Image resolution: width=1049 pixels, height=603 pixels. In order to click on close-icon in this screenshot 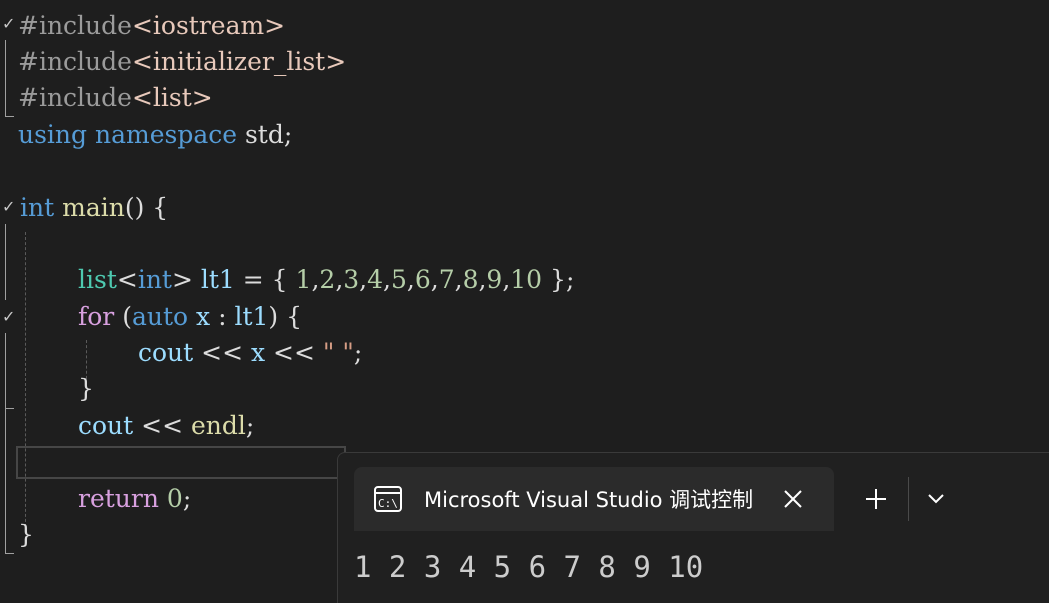, I will do `click(793, 499)`.